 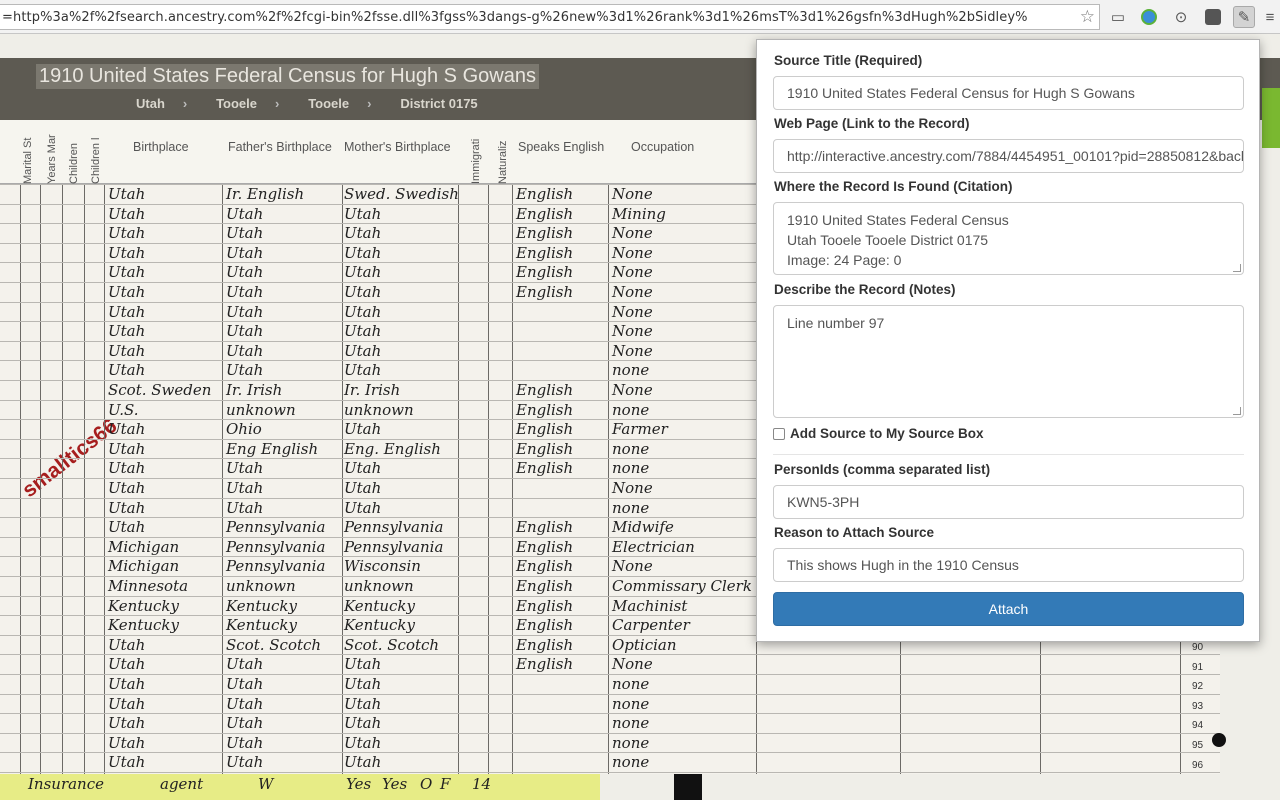 I want to click on globe-icon, so click(x=1149, y=17).